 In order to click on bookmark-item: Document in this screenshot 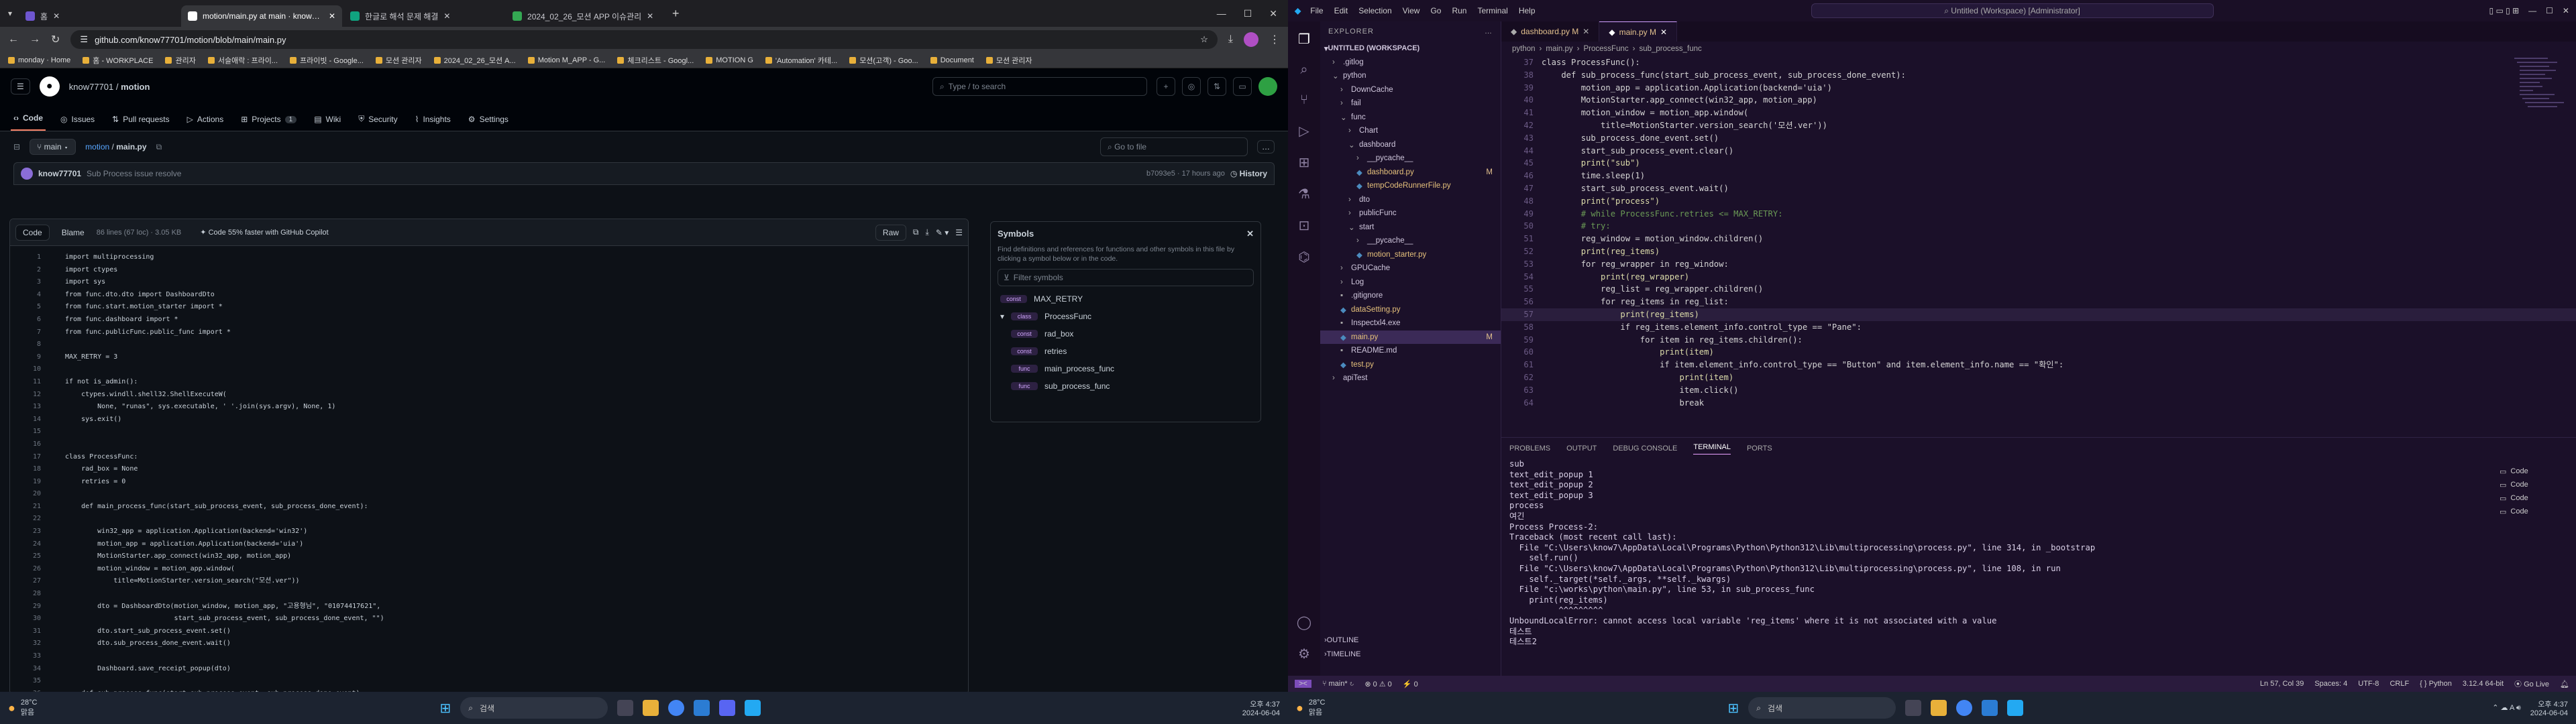, I will do `click(952, 60)`.